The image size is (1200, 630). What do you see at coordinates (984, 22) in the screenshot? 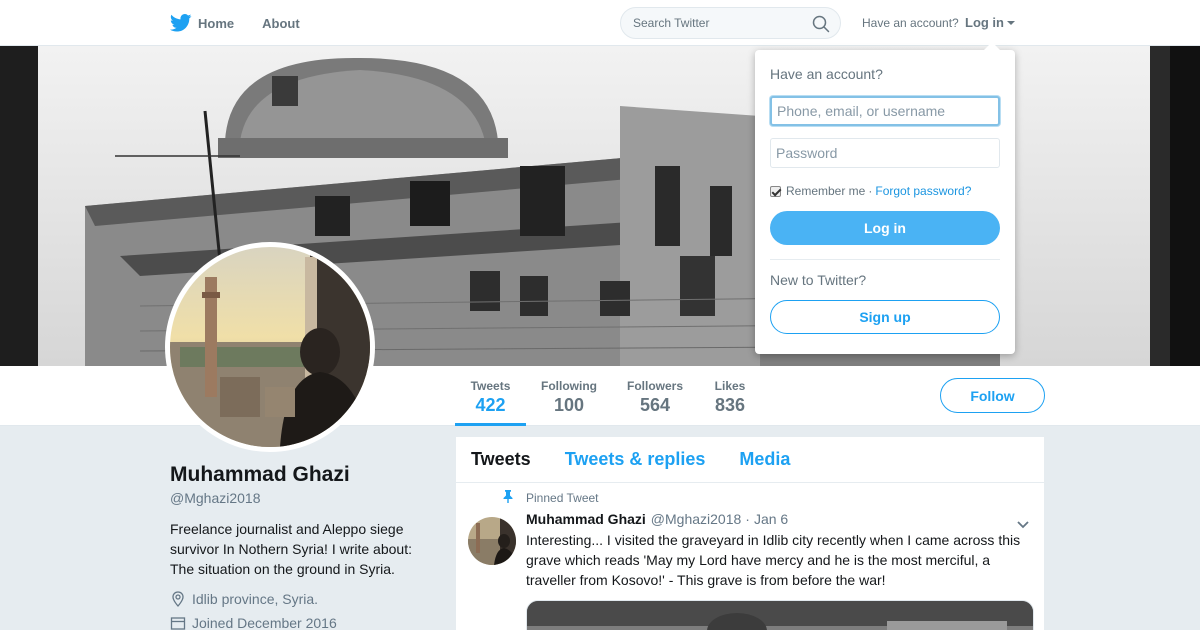
I see `login-toggle-label: Log in` at bounding box center [984, 22].